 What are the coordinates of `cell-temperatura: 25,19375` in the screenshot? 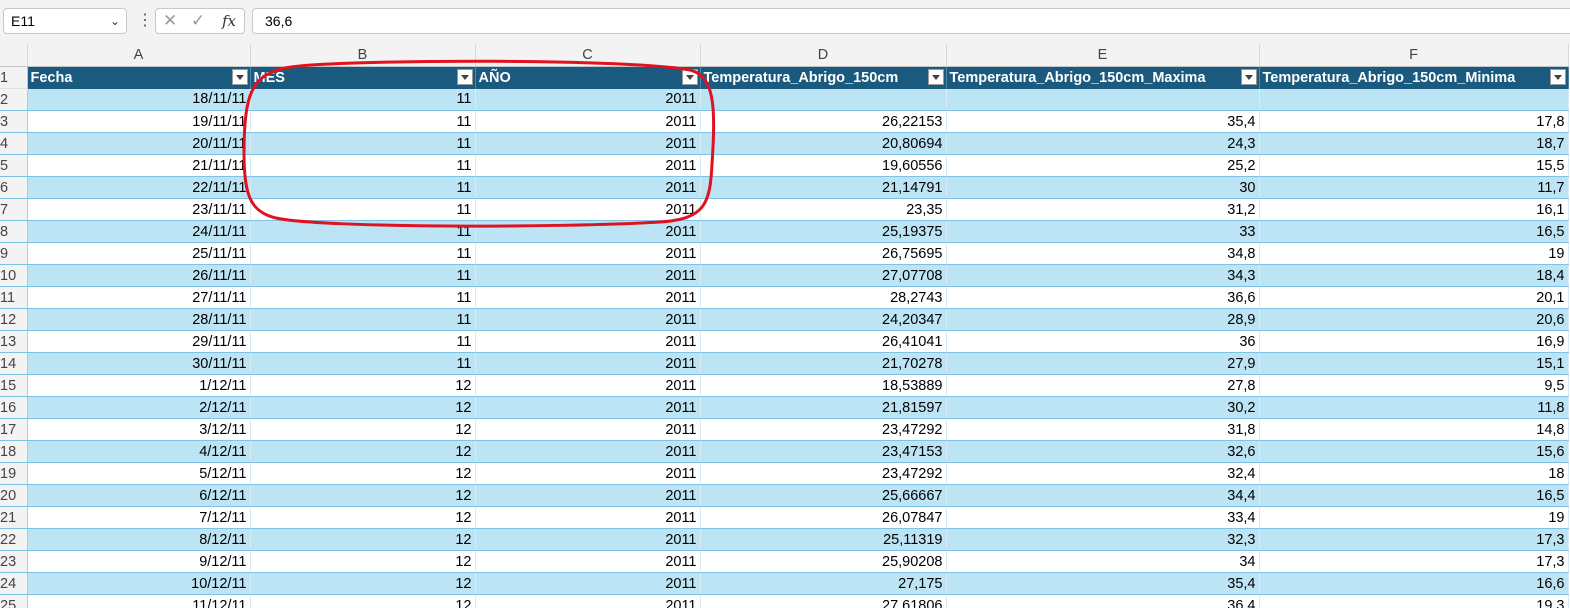 It's located at (823, 231).